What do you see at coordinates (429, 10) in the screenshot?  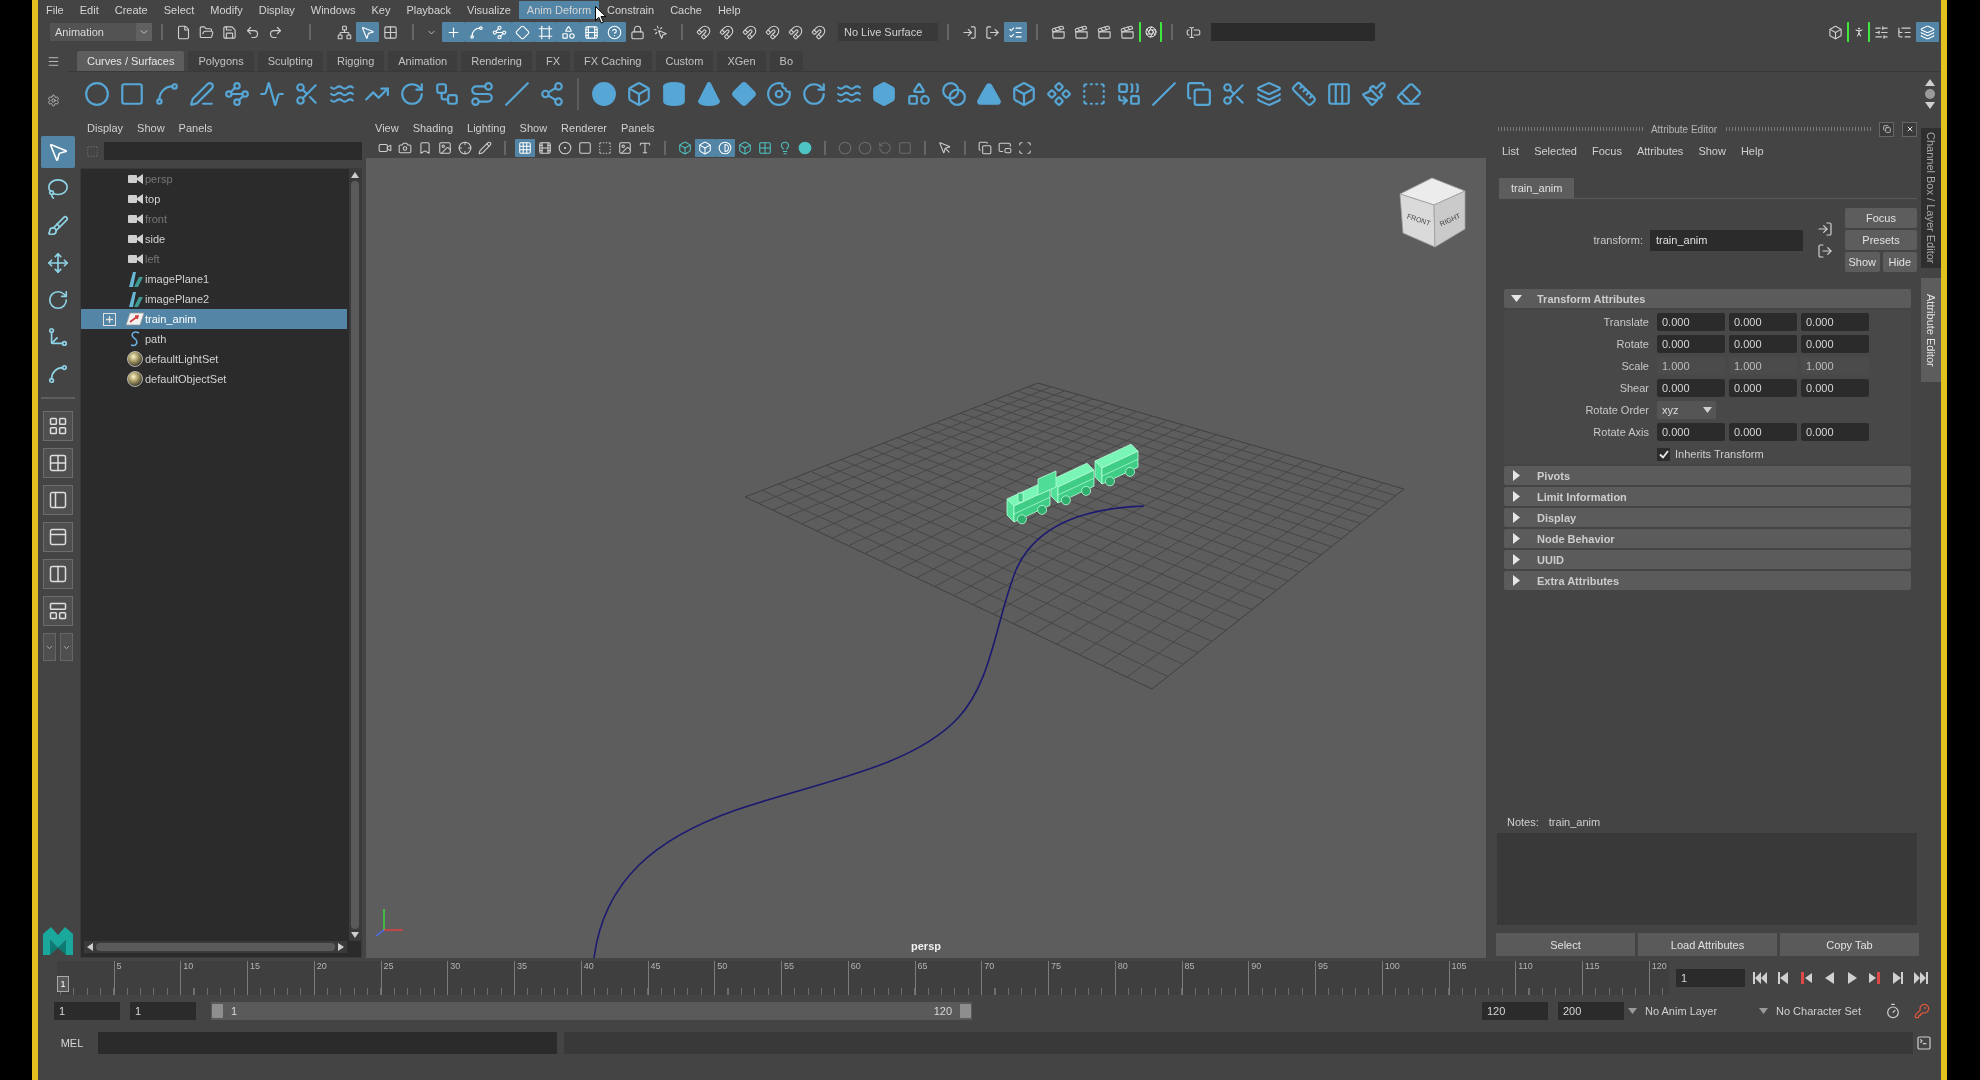 I see `menu-item: Playback` at bounding box center [429, 10].